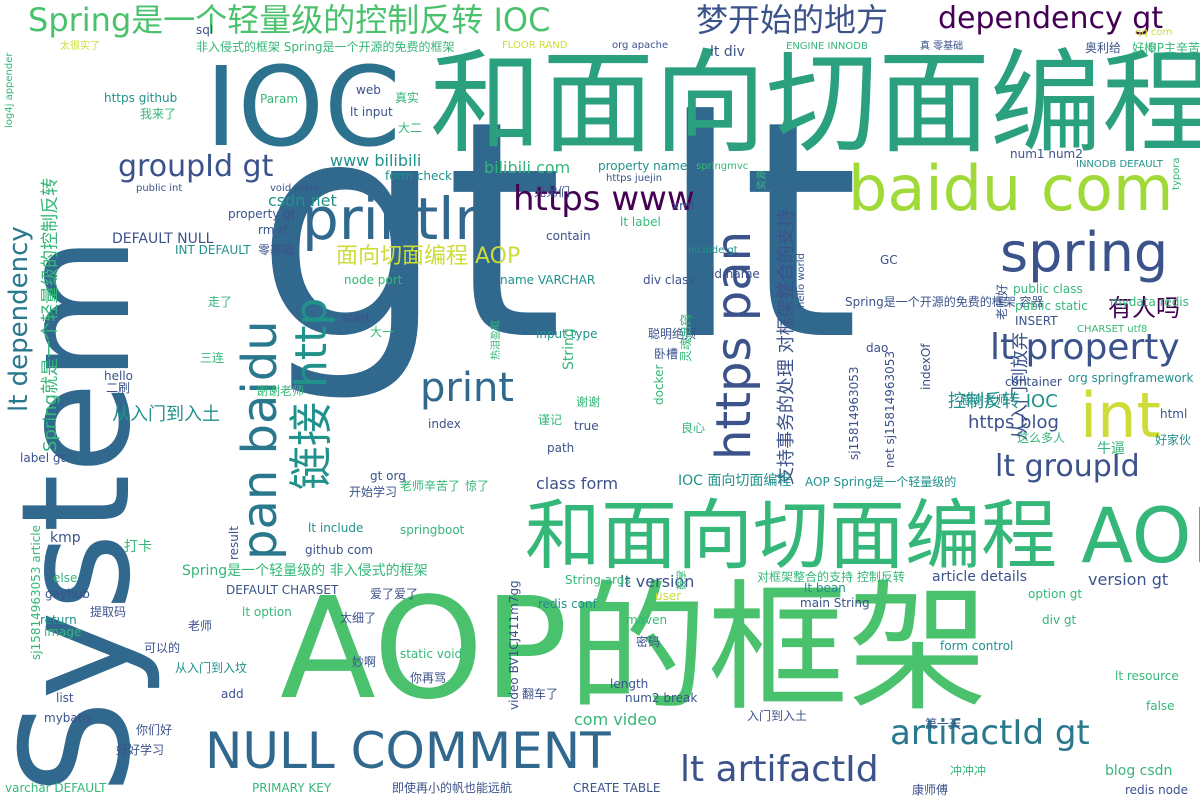 This screenshot has height=800, width=1200. What do you see at coordinates (1051, 306) in the screenshot?
I see `word-public-static: public static` at bounding box center [1051, 306].